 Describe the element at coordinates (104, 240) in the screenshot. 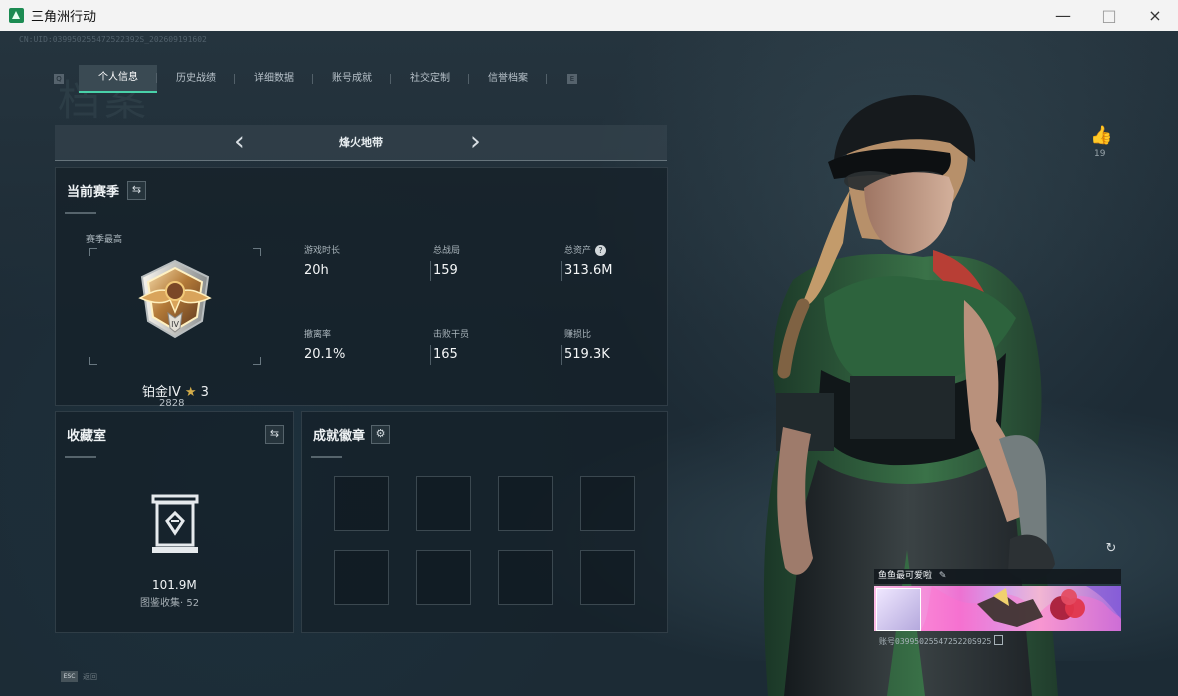

I see `season-highest-label: 赛季最高` at that location.